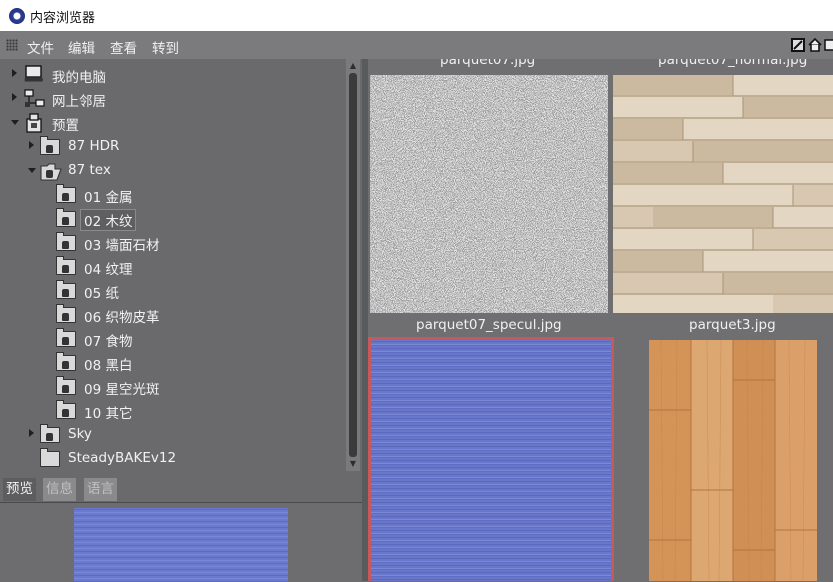  I want to click on thumb-caption-parquet07-specul: parquet07_specul.jpg, so click(489, 325).